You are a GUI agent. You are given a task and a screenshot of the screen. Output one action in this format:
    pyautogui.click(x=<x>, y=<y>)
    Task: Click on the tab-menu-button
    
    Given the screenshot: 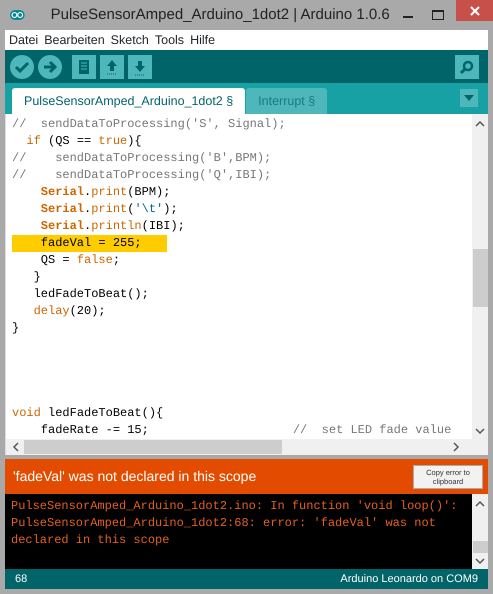 What is the action you would take?
    pyautogui.click(x=469, y=98)
    